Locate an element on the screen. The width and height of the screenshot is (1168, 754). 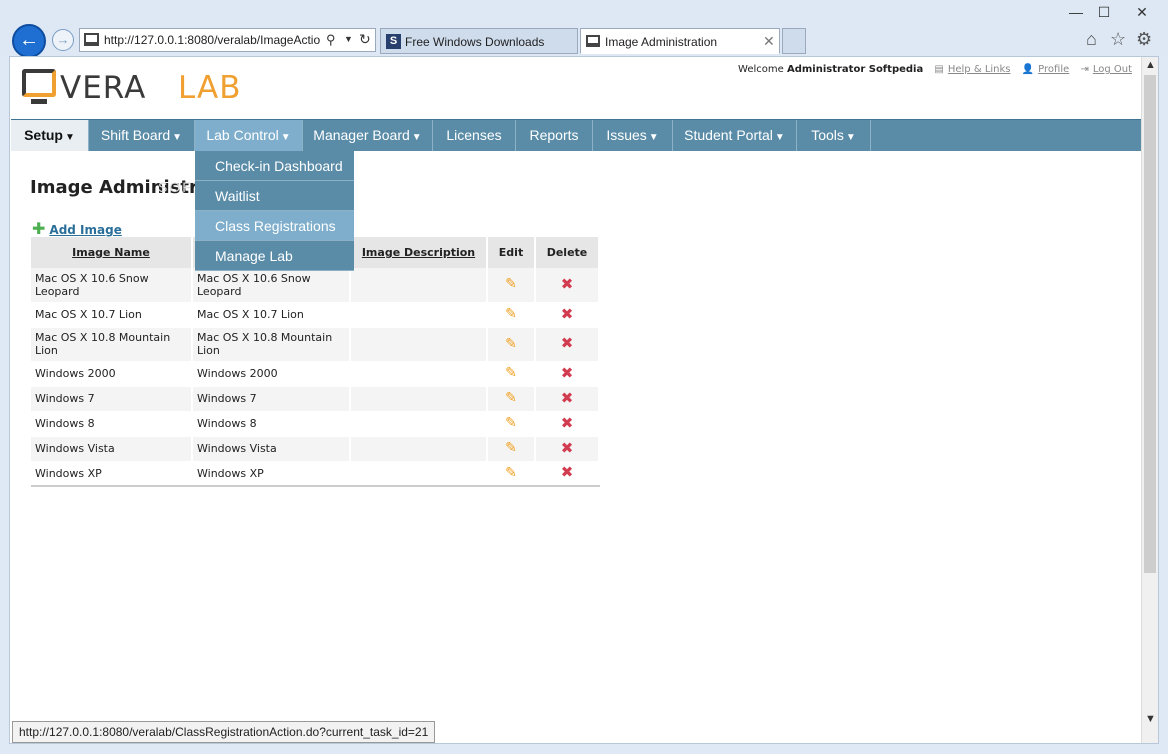
col-image-name: Image Name is located at coordinates (112, 252).